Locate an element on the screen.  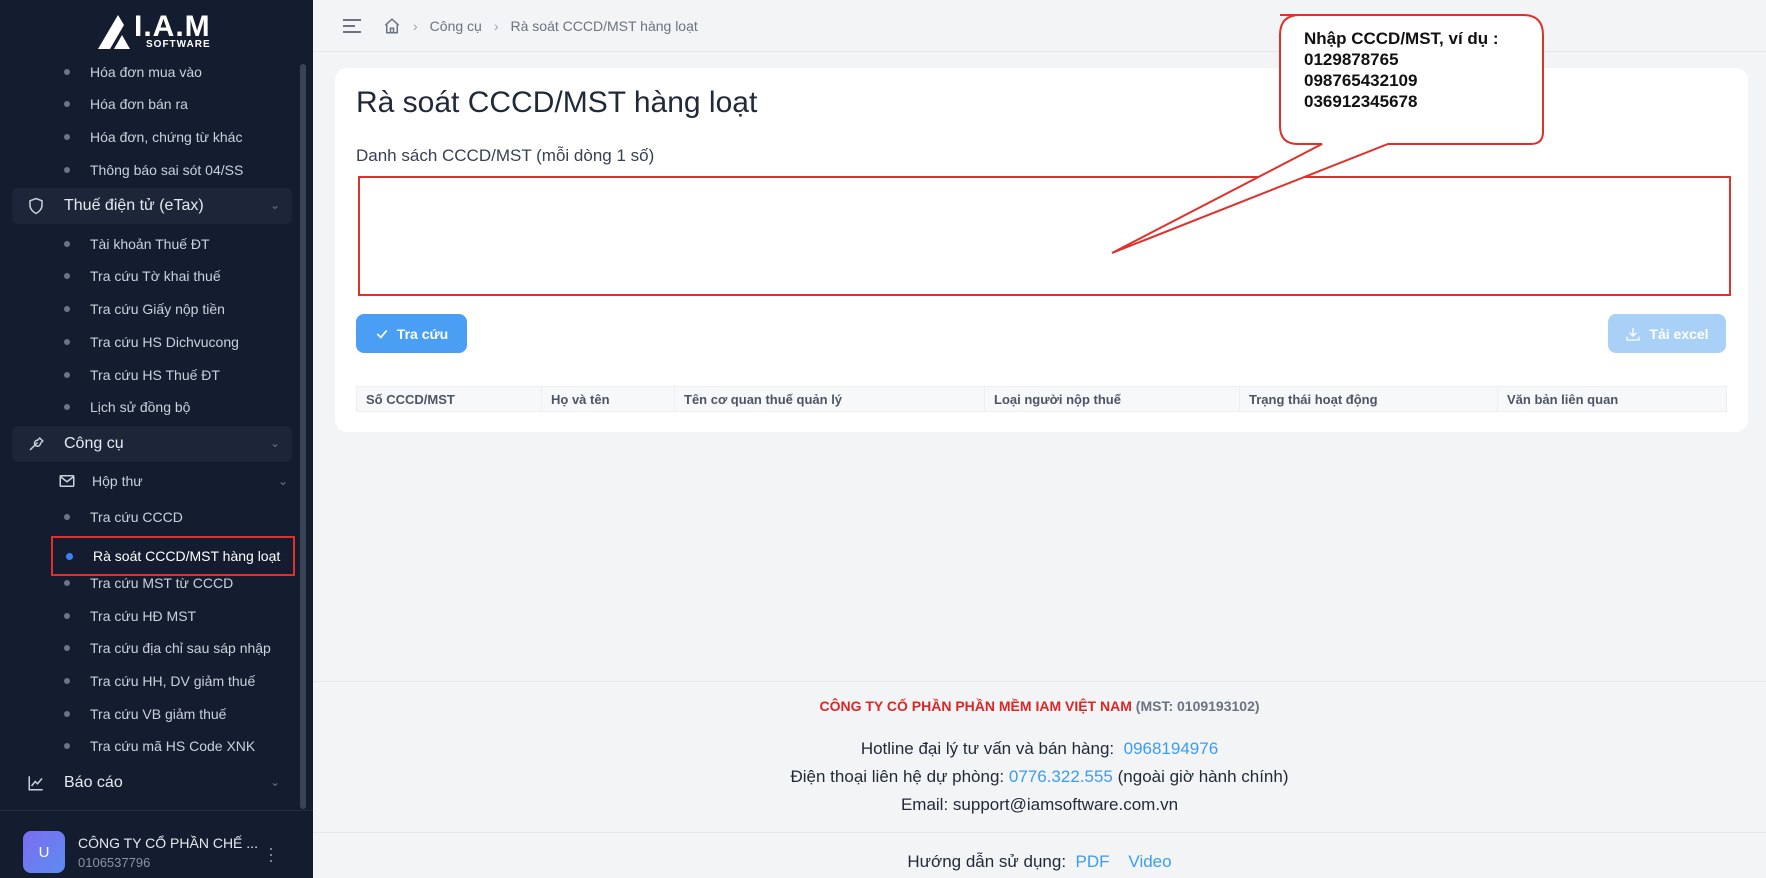
sidebar-item-label: Hóa đơn, chứng từ khác is located at coordinates (166, 137).